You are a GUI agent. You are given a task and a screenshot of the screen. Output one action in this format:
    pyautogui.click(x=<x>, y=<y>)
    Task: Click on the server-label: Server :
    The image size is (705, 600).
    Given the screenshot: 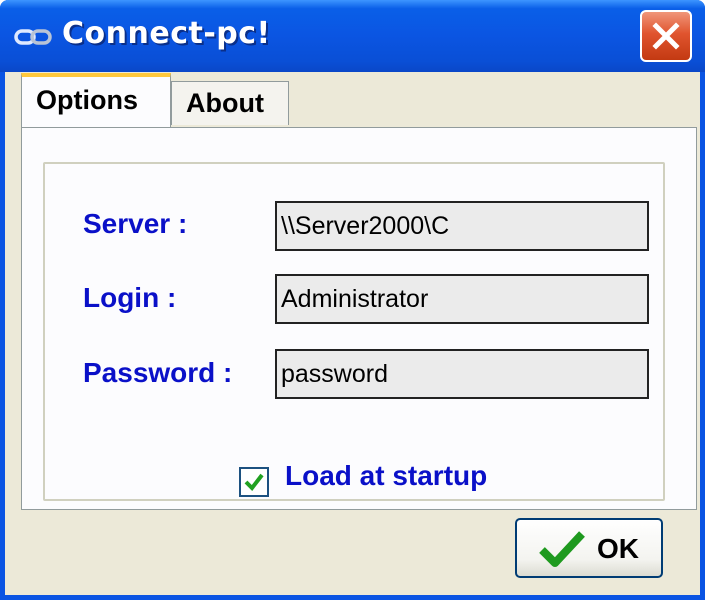 What is the action you would take?
    pyautogui.click(x=135, y=223)
    